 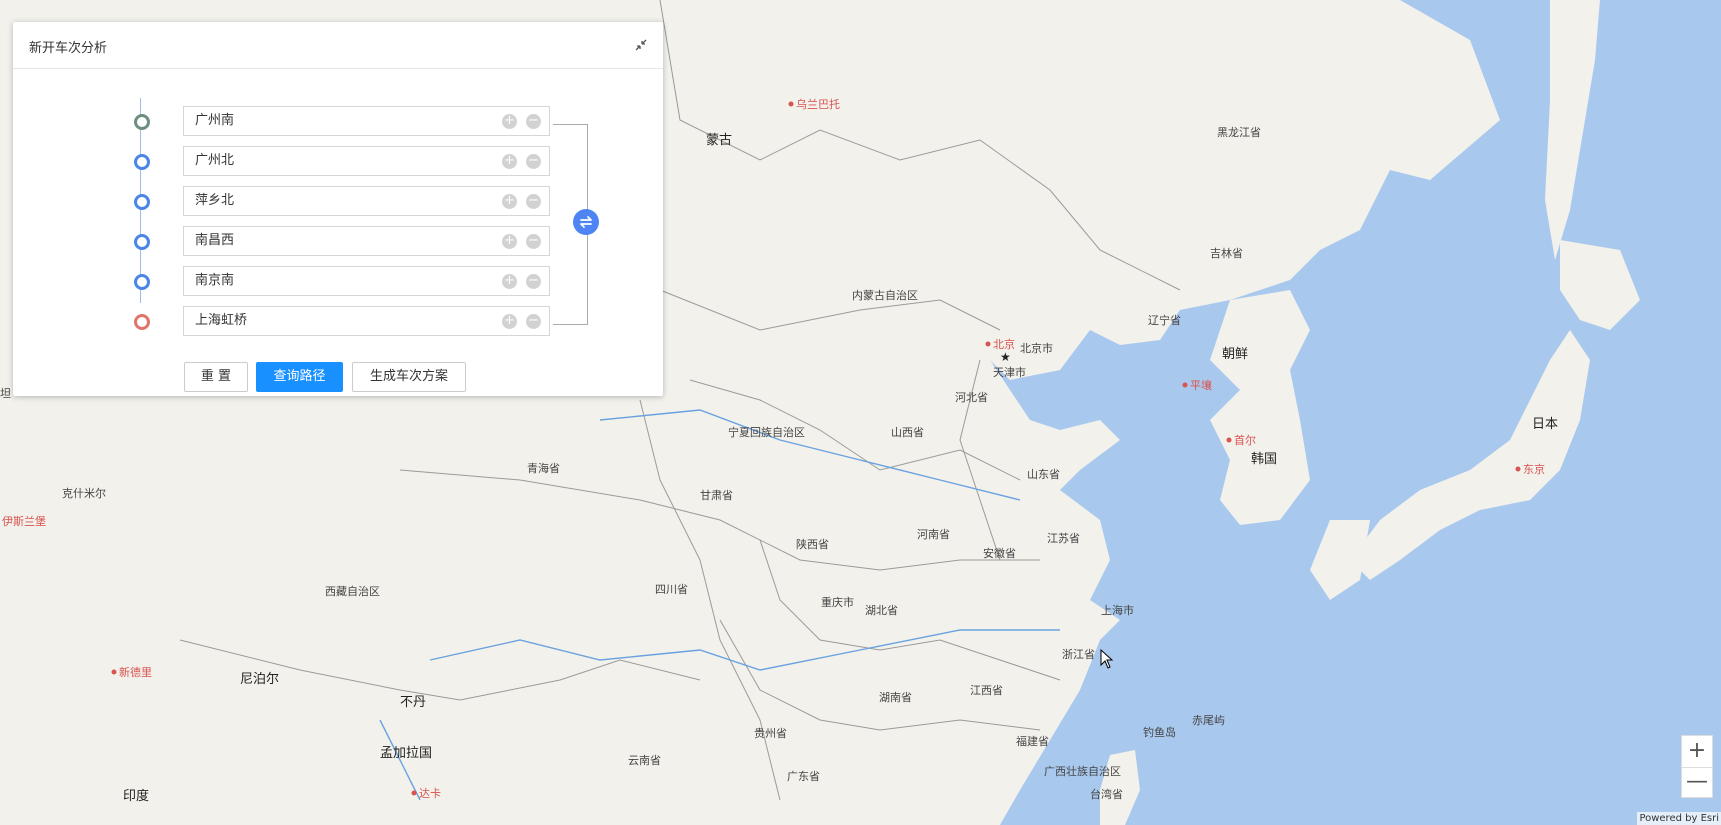 What do you see at coordinates (142, 322) in the screenshot?
I see `end-marker-icon` at bounding box center [142, 322].